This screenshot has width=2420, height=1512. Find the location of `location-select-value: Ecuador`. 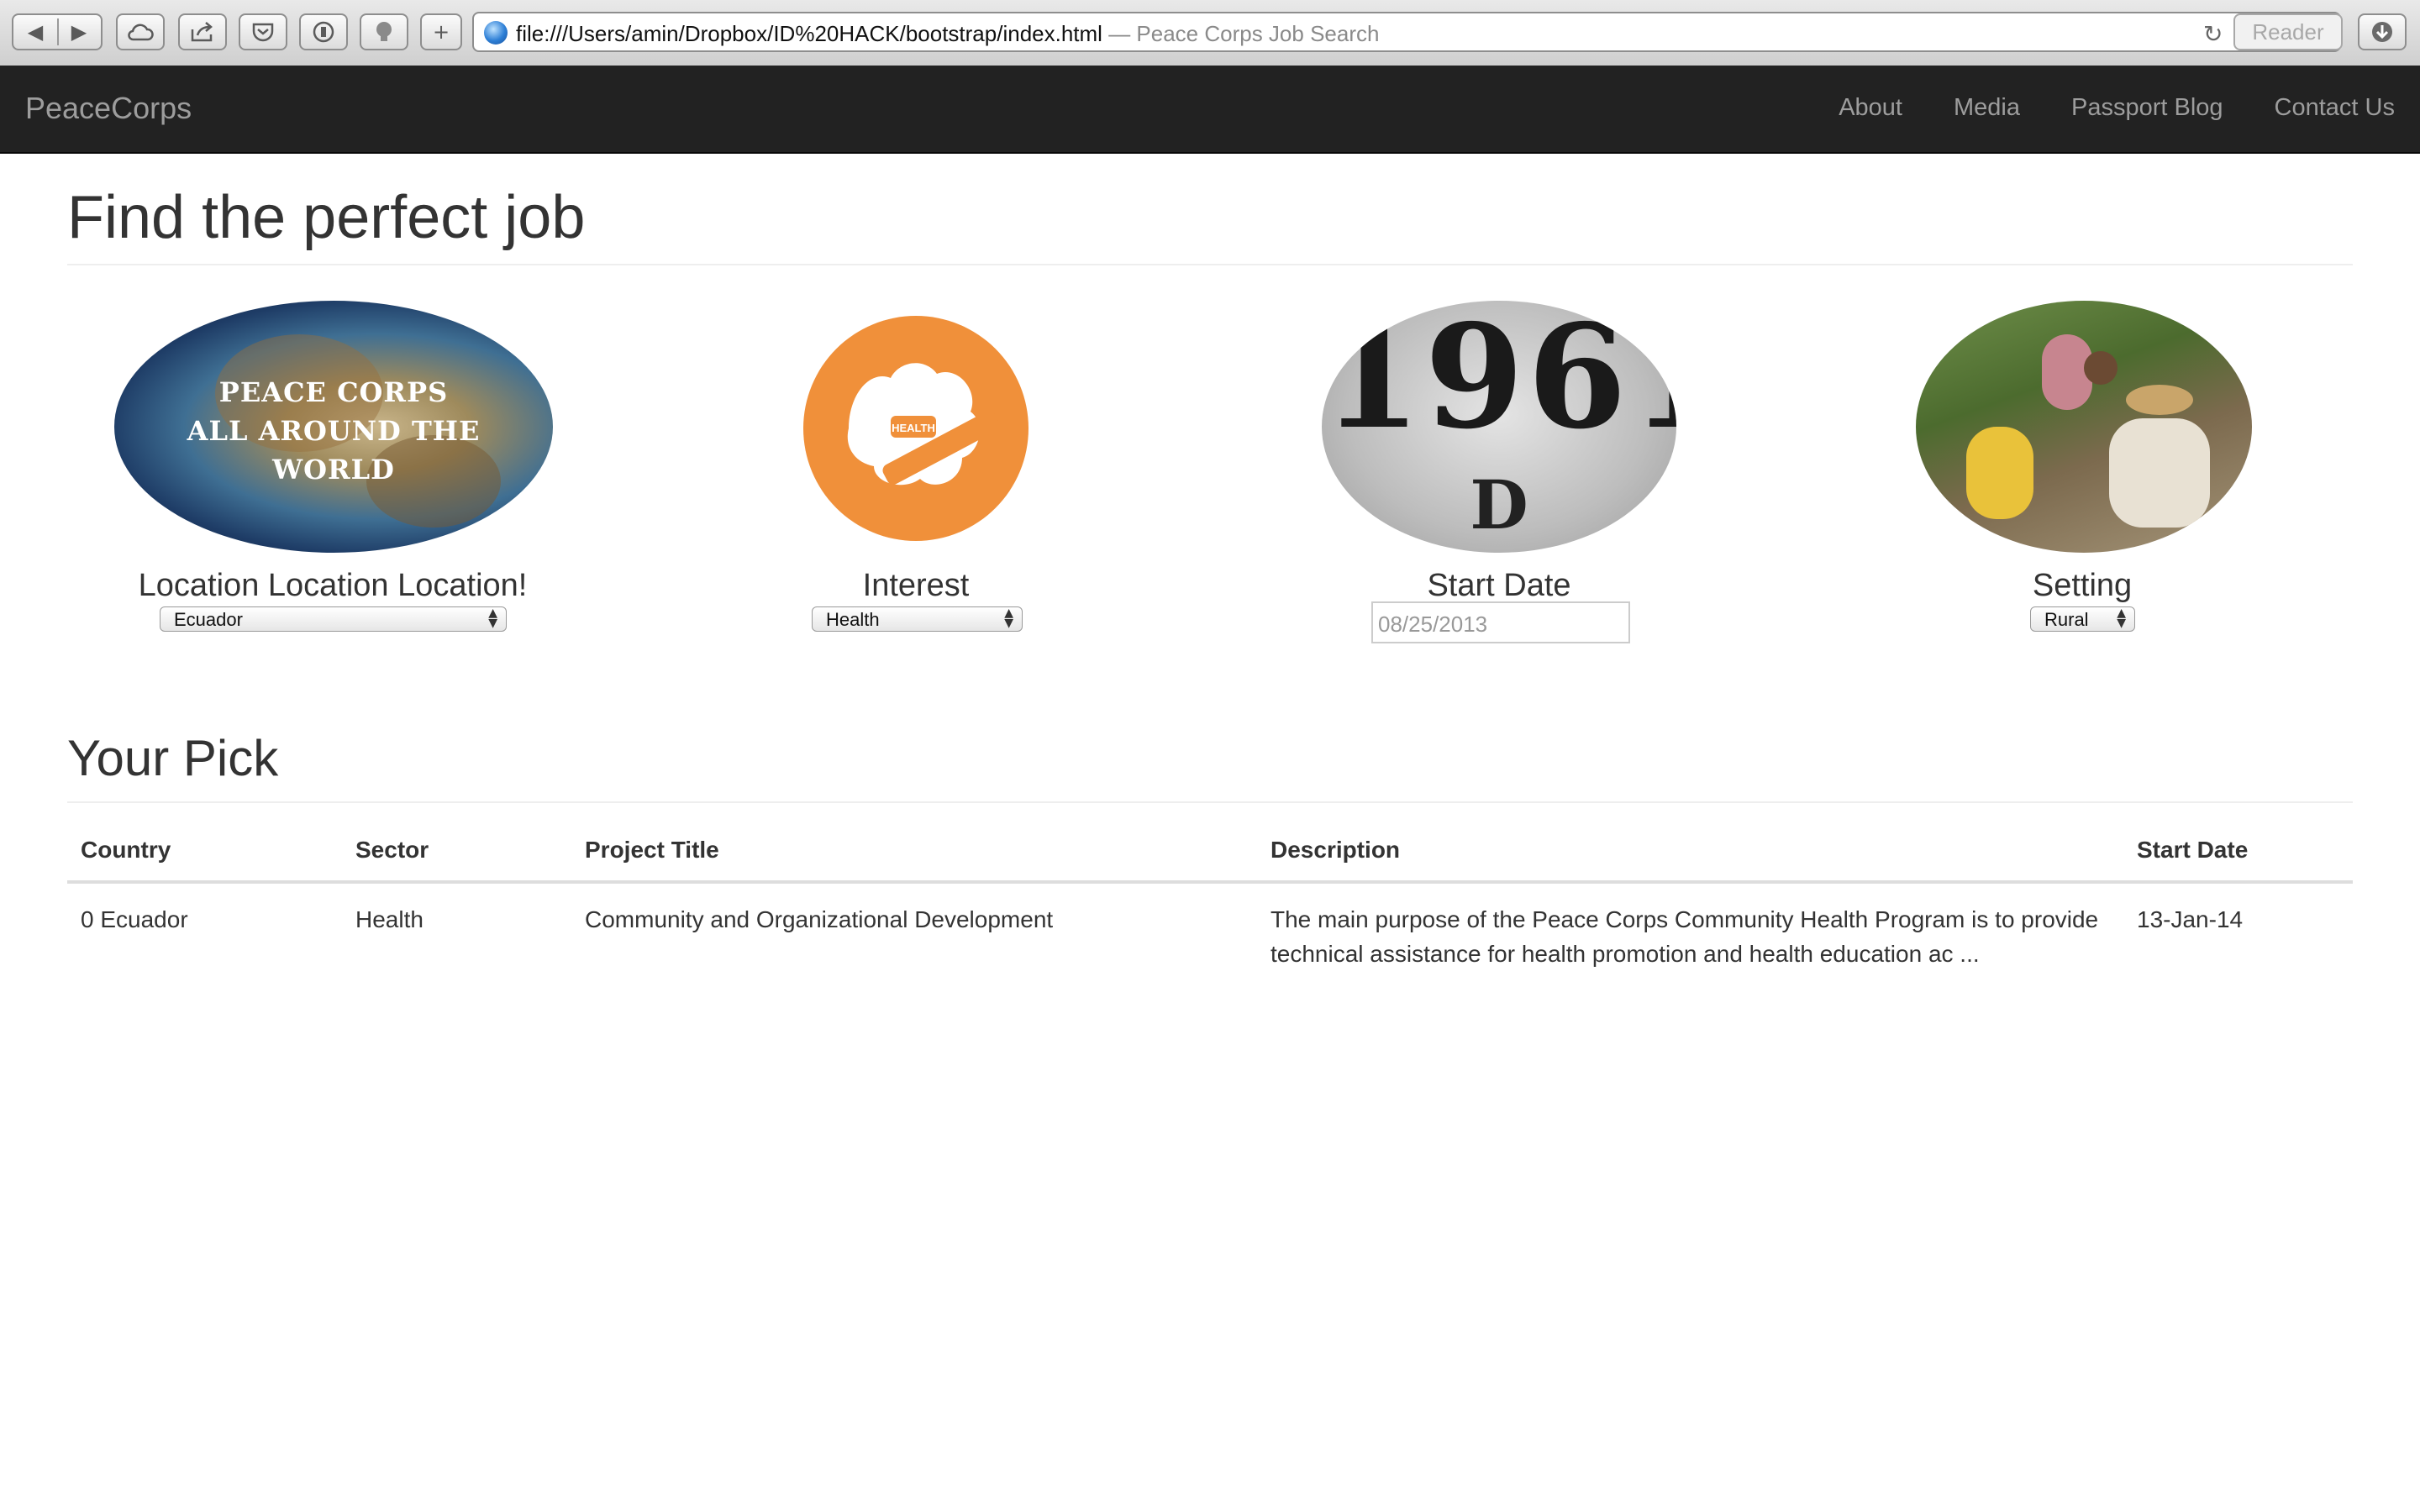

location-select-value: Ecuador is located at coordinates (208, 619).